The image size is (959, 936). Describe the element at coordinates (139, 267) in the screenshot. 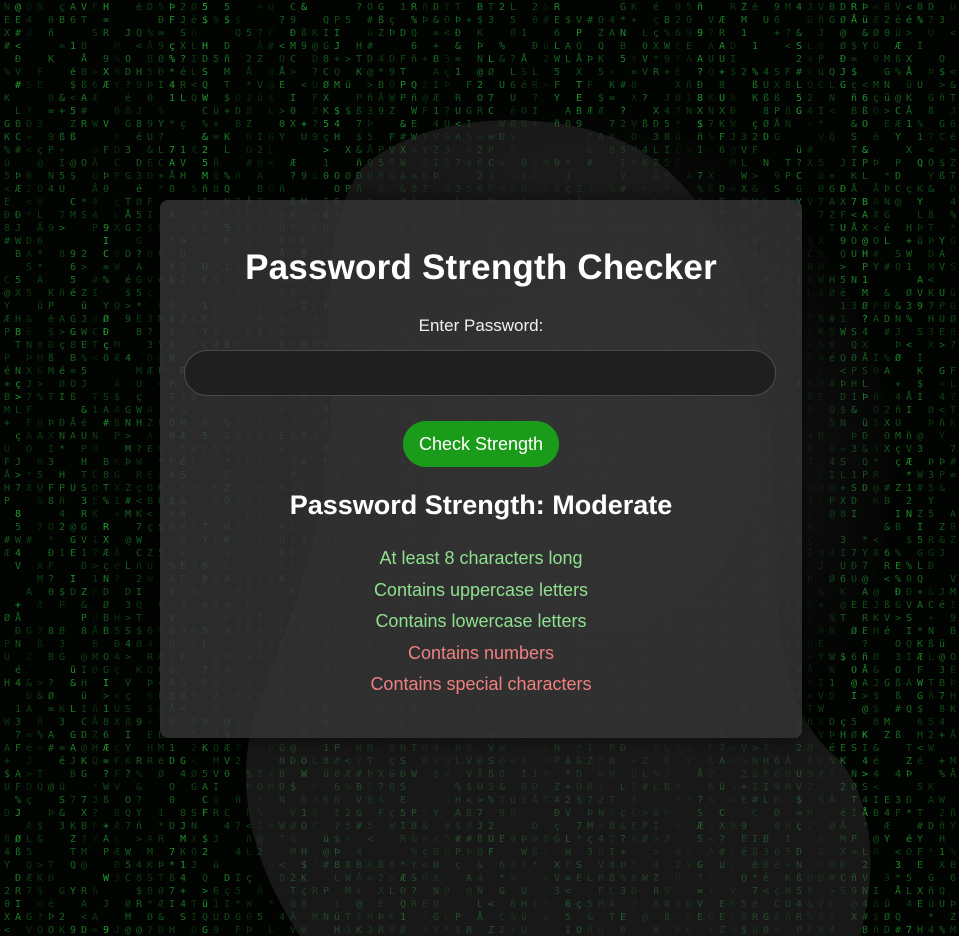

I see `svg-text: A` at that location.